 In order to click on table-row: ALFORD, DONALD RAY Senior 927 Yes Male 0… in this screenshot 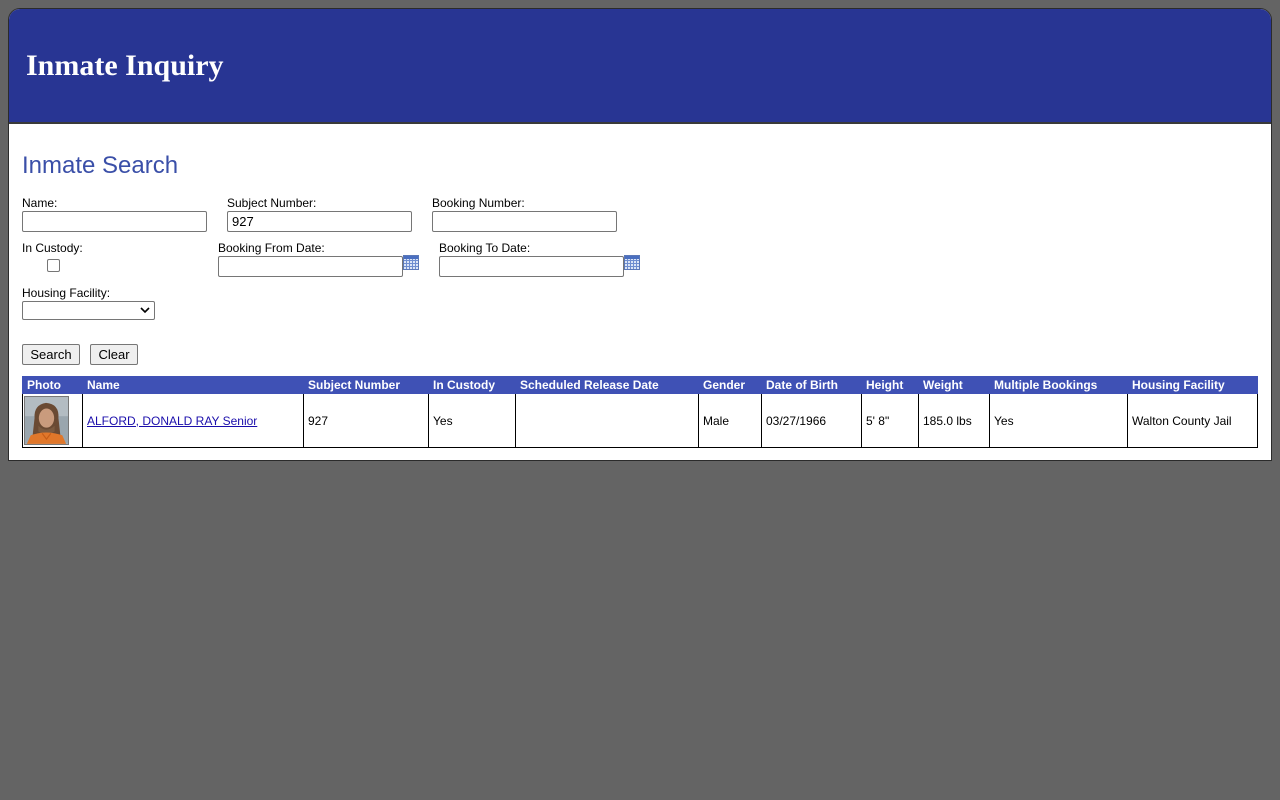, I will do `click(640, 420)`.